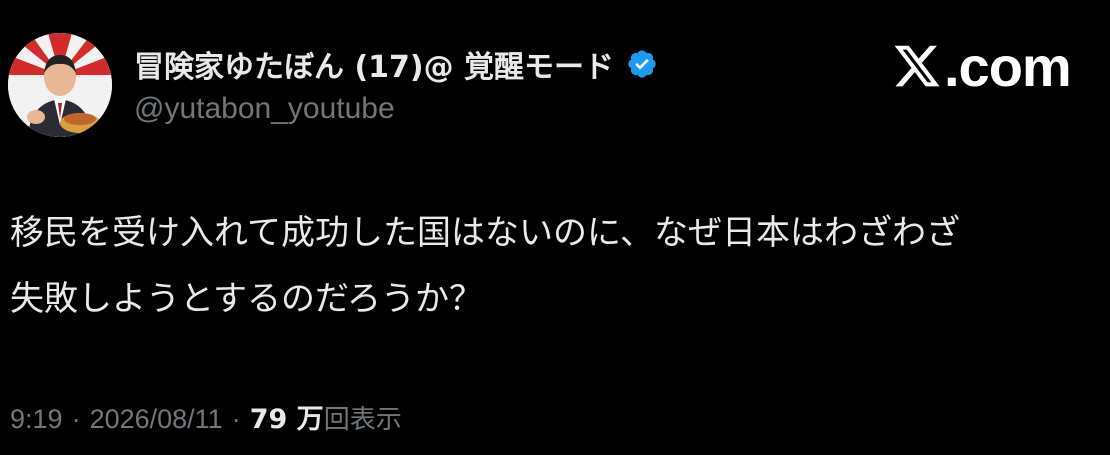 The image size is (1110, 455). What do you see at coordinates (246, 299) in the screenshot?
I see `tweet-body-line: 失敗しようとするのだろうか？` at bounding box center [246, 299].